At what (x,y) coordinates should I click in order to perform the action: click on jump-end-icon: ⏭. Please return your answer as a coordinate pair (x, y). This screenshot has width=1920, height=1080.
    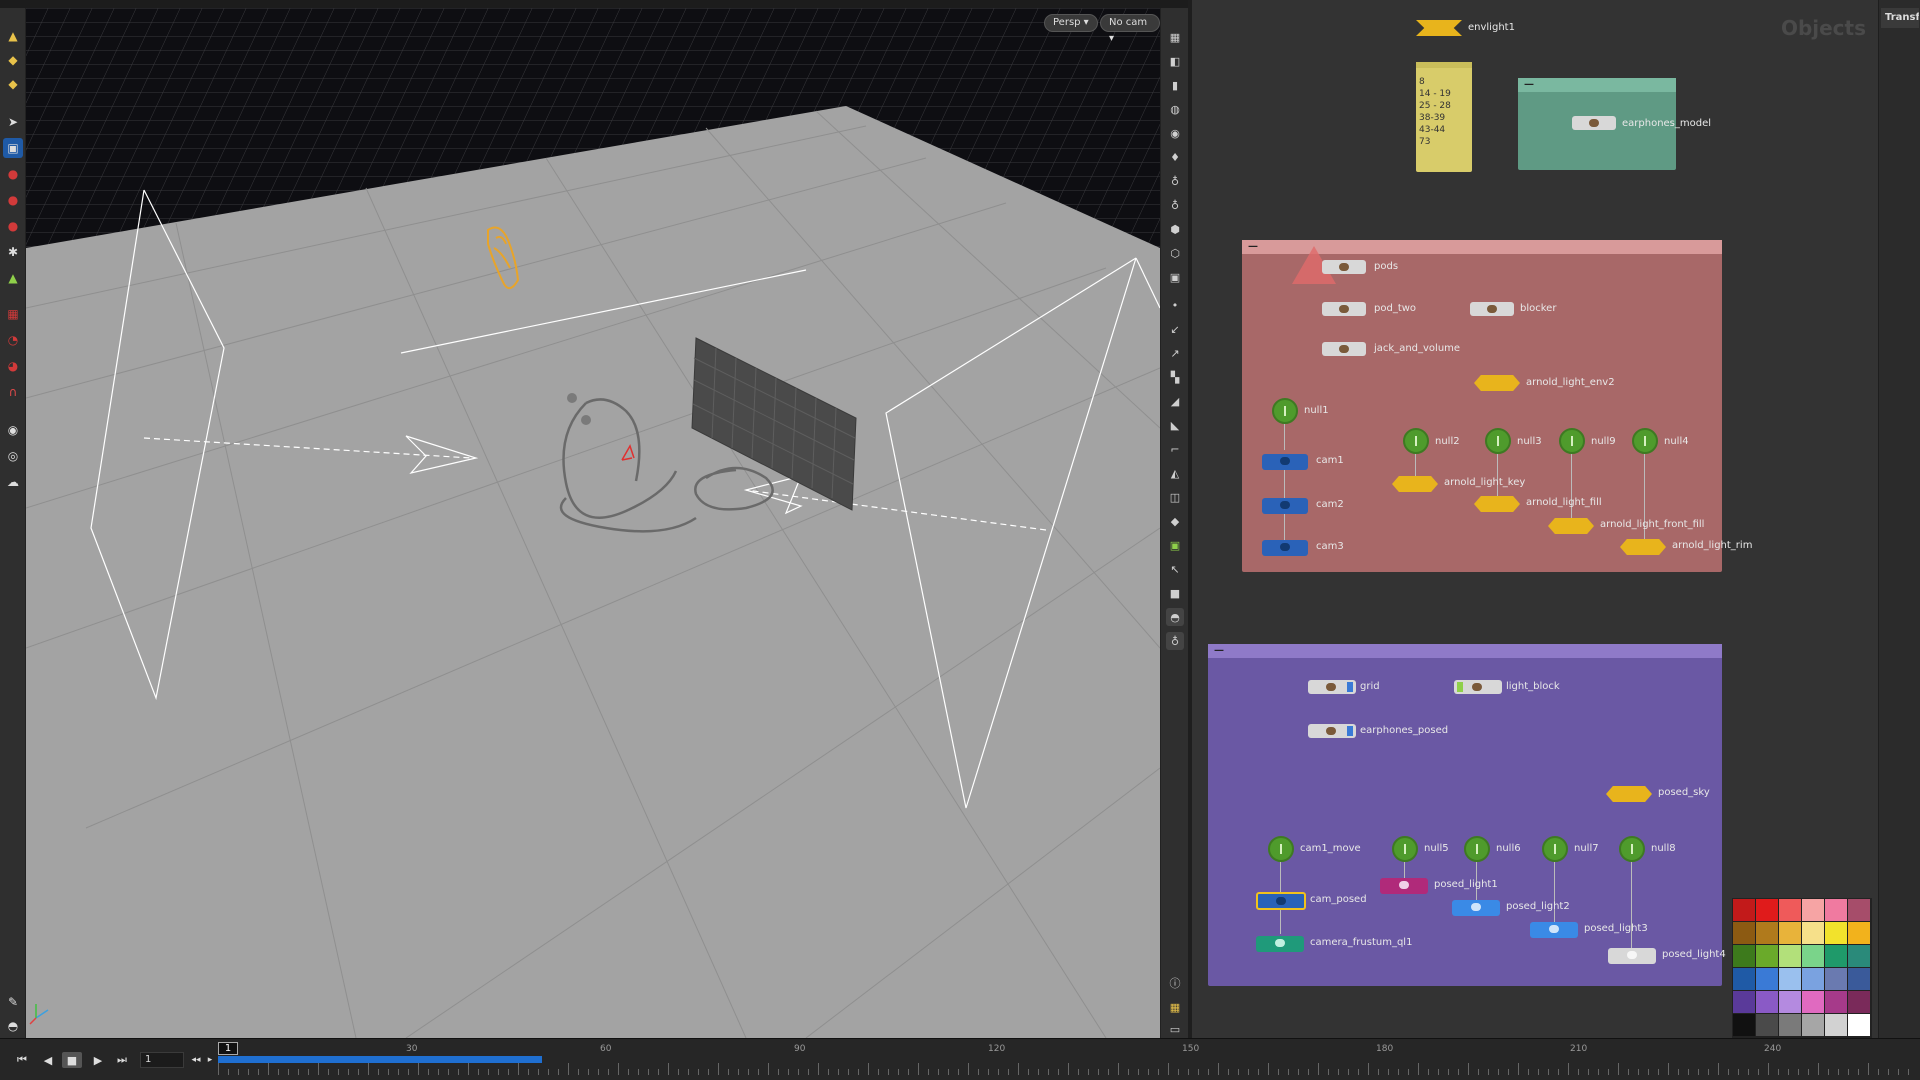
    Looking at the image, I should click on (122, 1060).